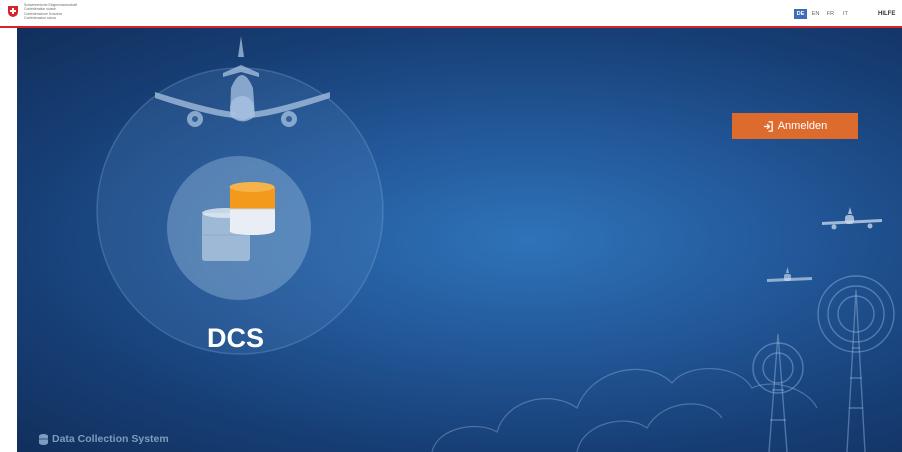 The image size is (902, 452). I want to click on lang-it: IT, so click(845, 14).